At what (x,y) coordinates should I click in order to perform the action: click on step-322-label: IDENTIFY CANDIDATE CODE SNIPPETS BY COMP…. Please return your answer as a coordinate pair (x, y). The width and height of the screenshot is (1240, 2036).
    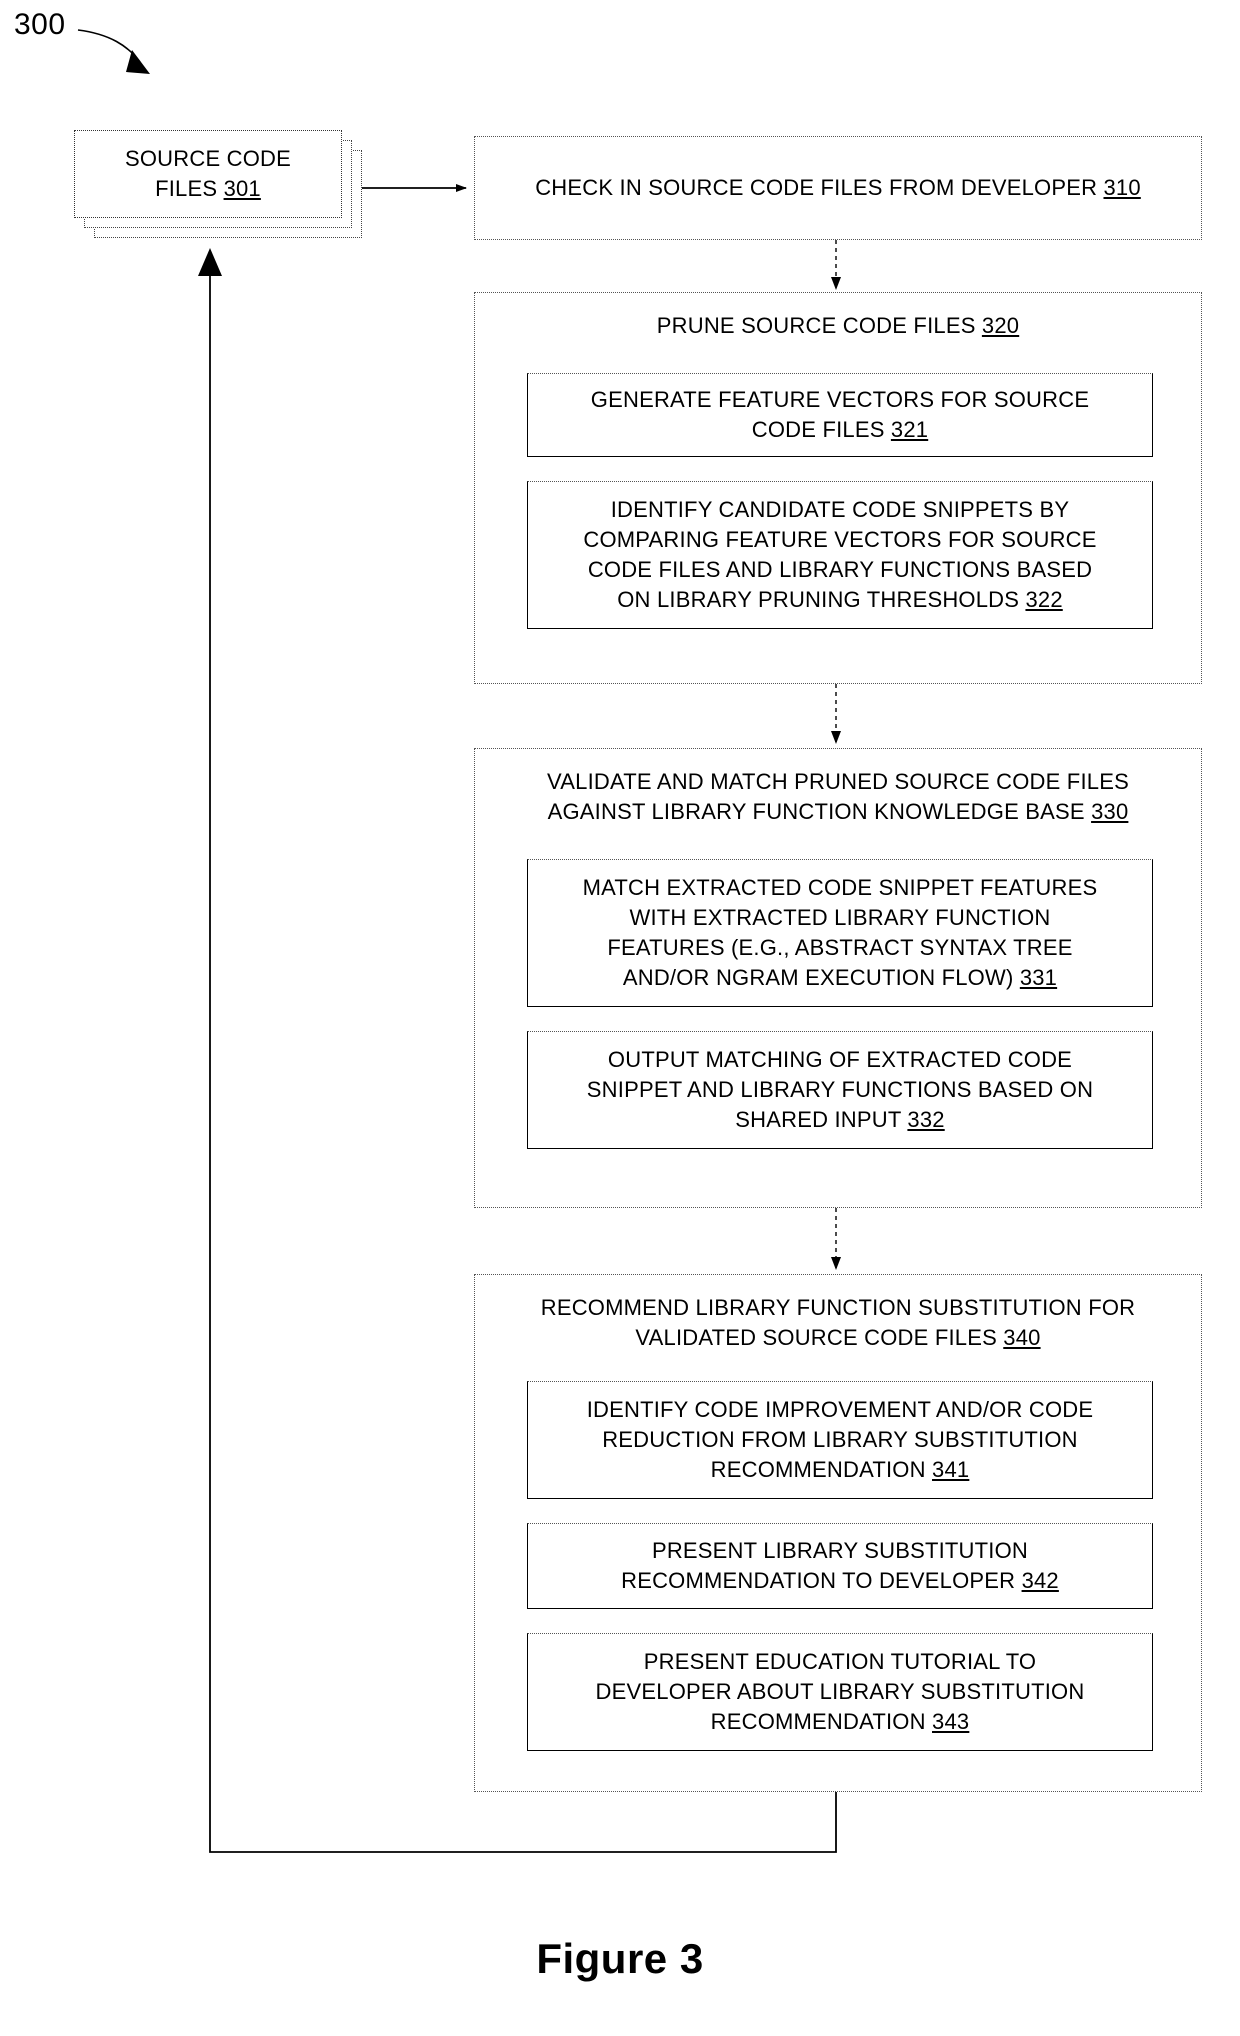
    Looking at the image, I should click on (839, 555).